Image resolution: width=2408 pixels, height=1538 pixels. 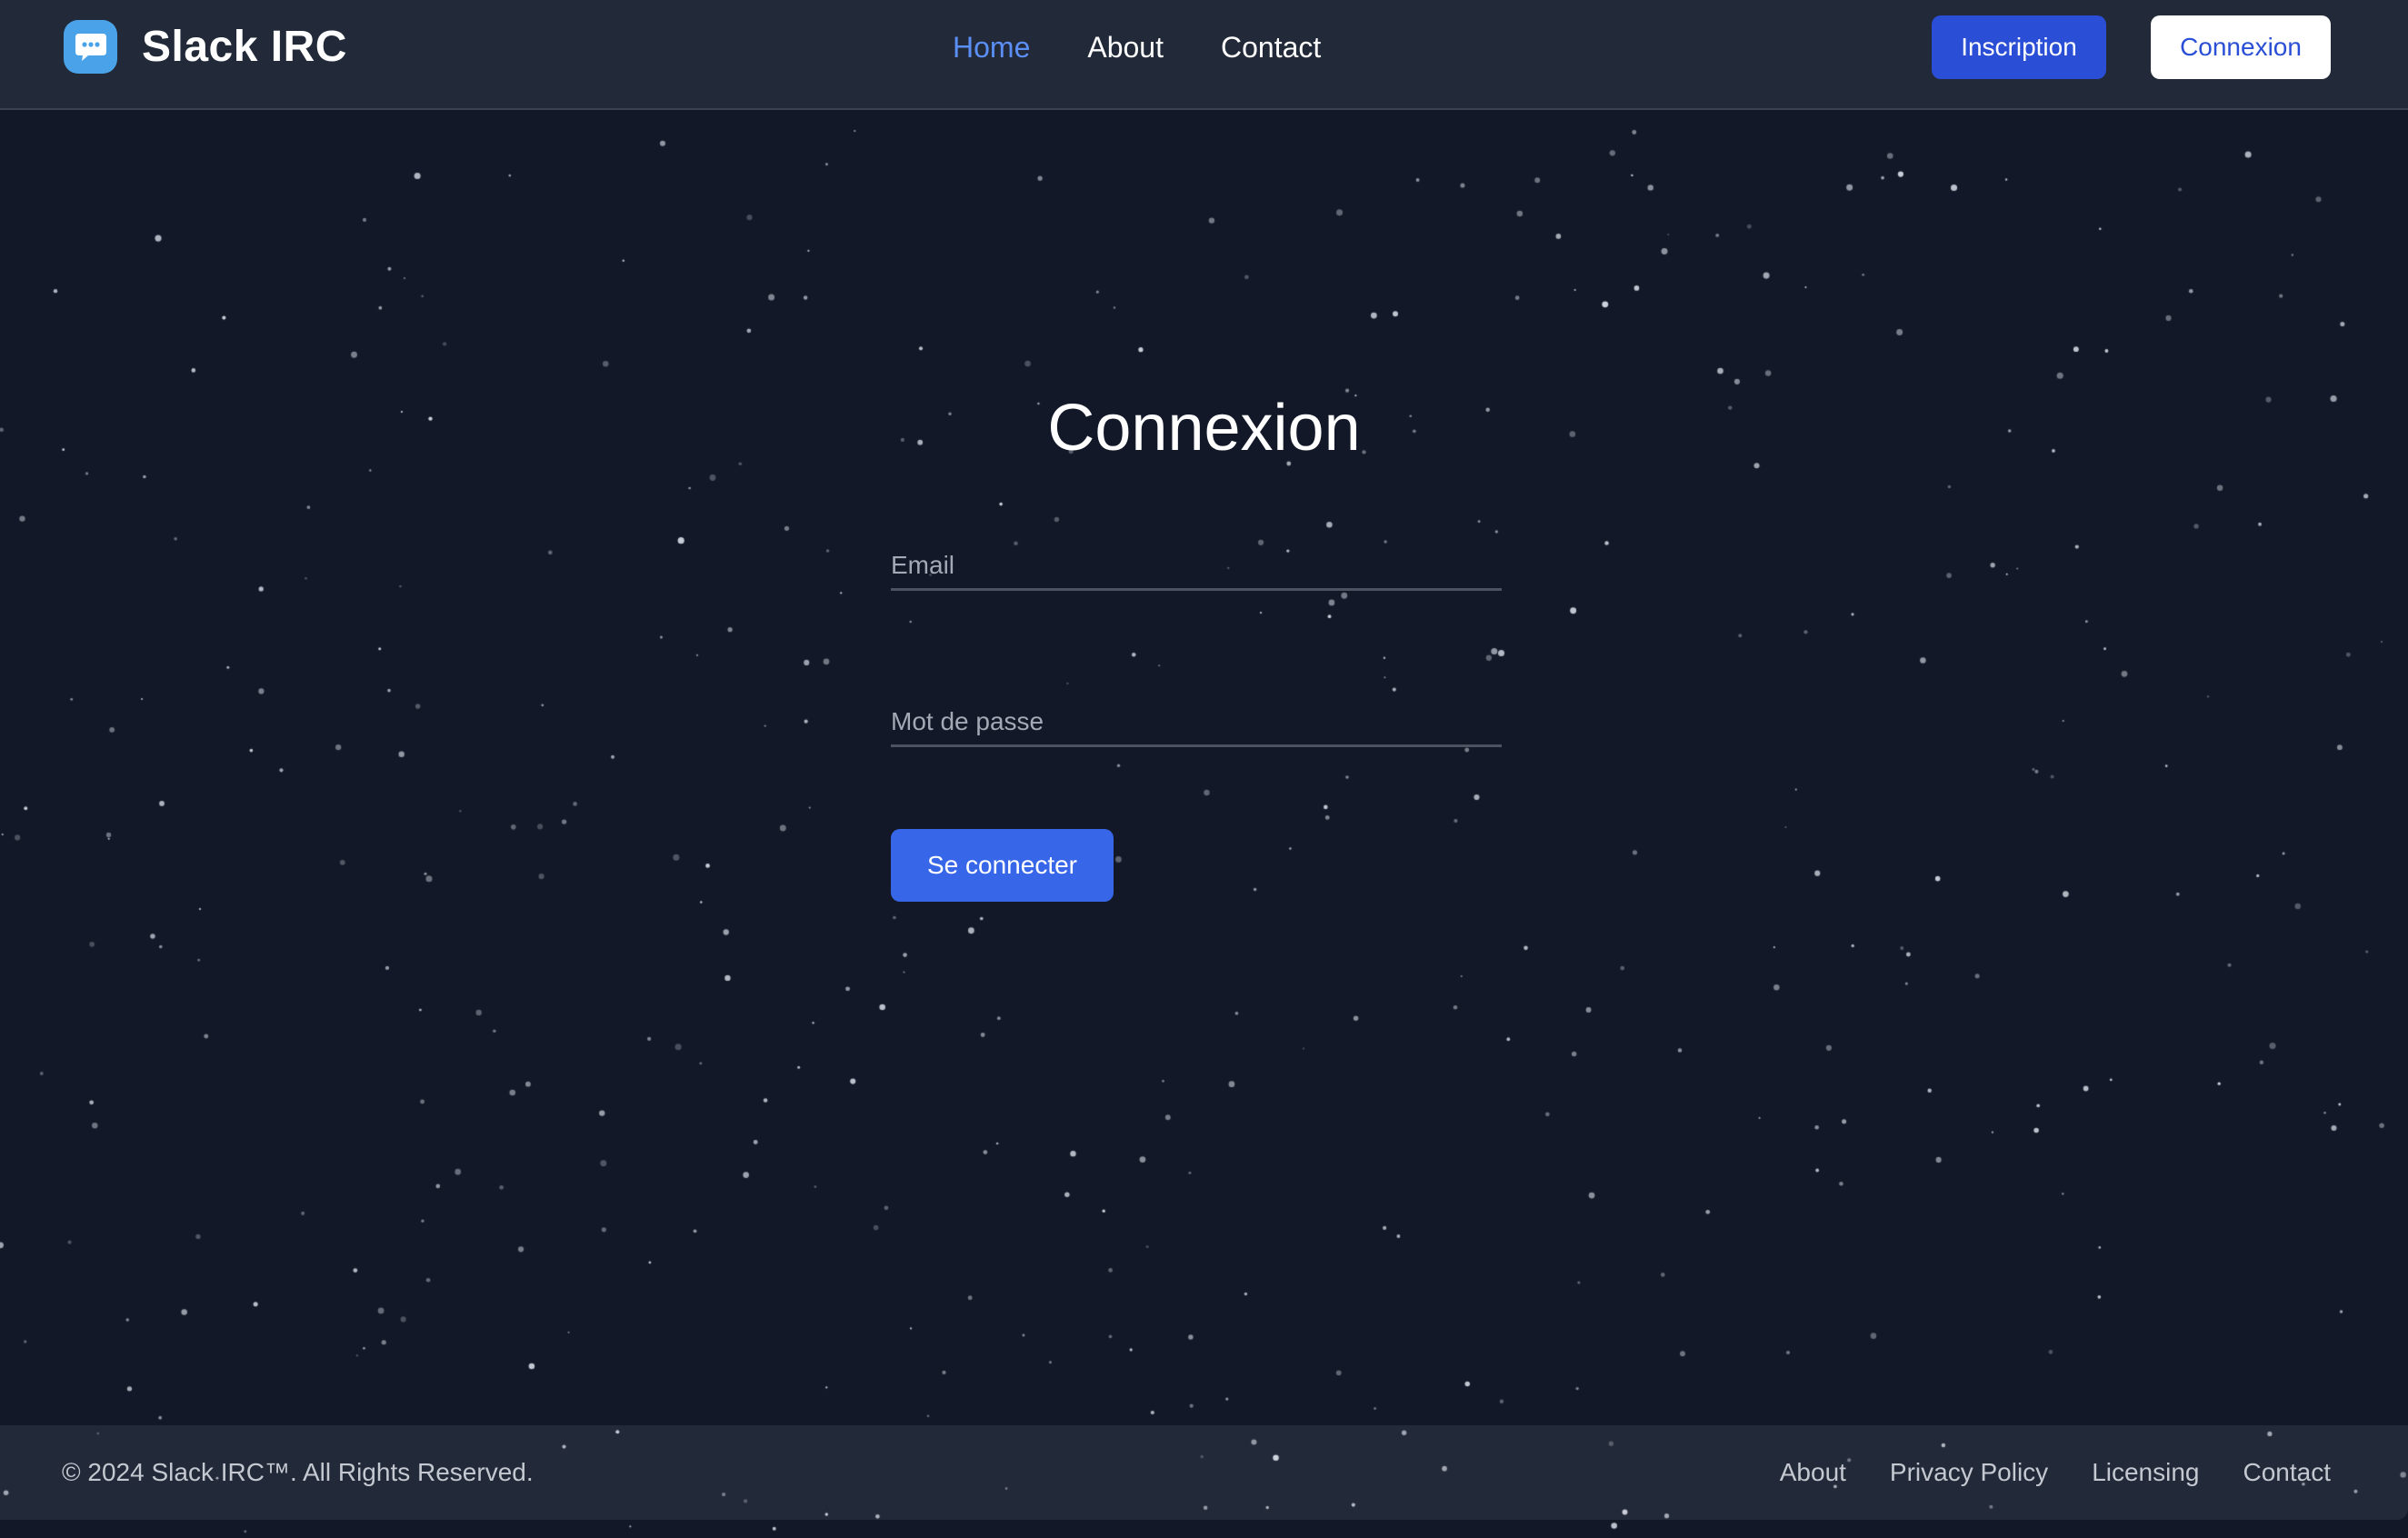 I want to click on brand-name: Slack IRC, so click(x=244, y=47).